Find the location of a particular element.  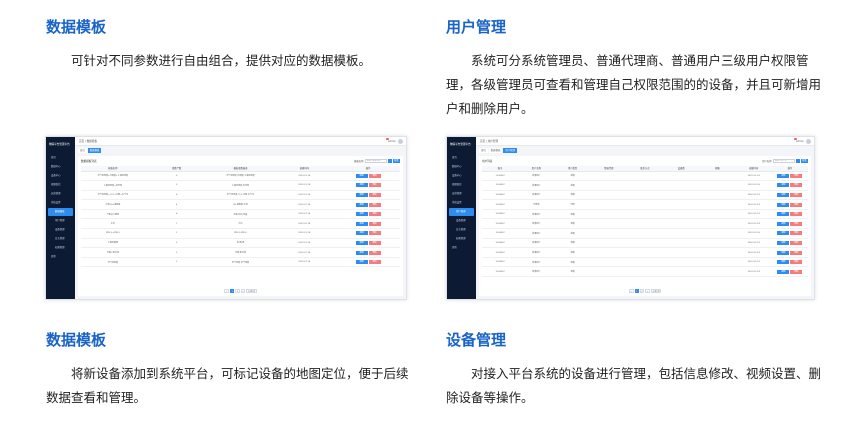

table-row: 1234567 普通用户 普通 2022-01-14 编辑 删除 is located at coordinates (645, 272).